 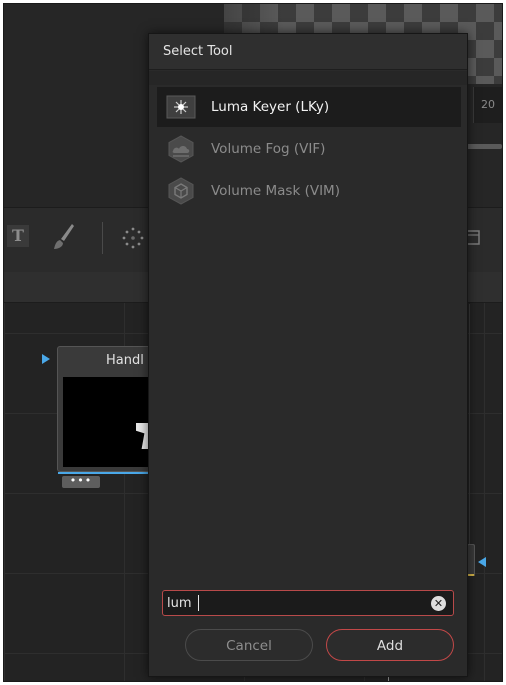 I want to click on add-button: Add, so click(x=390, y=645).